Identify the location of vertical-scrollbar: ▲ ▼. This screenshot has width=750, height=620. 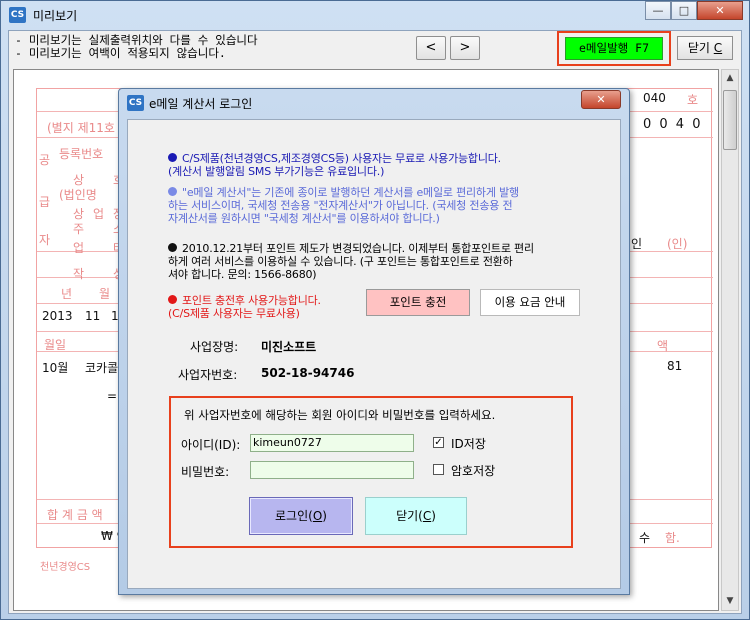
(730, 340).